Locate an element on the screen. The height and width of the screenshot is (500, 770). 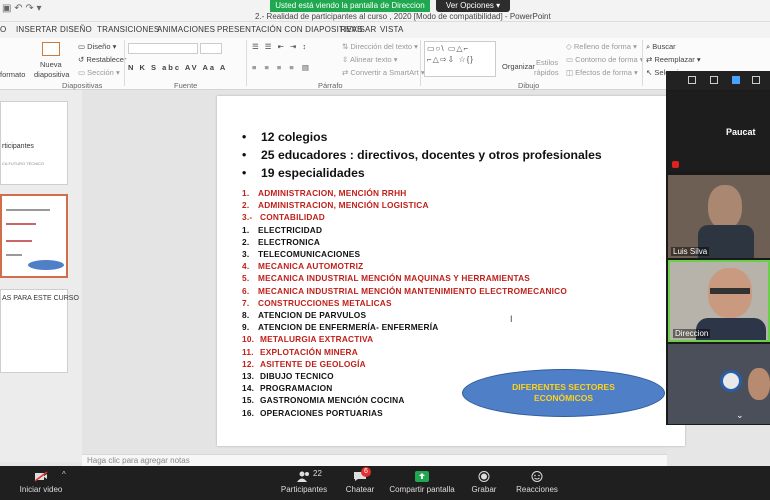
reactions-label: Reacciones is located at coordinates (537, 489).